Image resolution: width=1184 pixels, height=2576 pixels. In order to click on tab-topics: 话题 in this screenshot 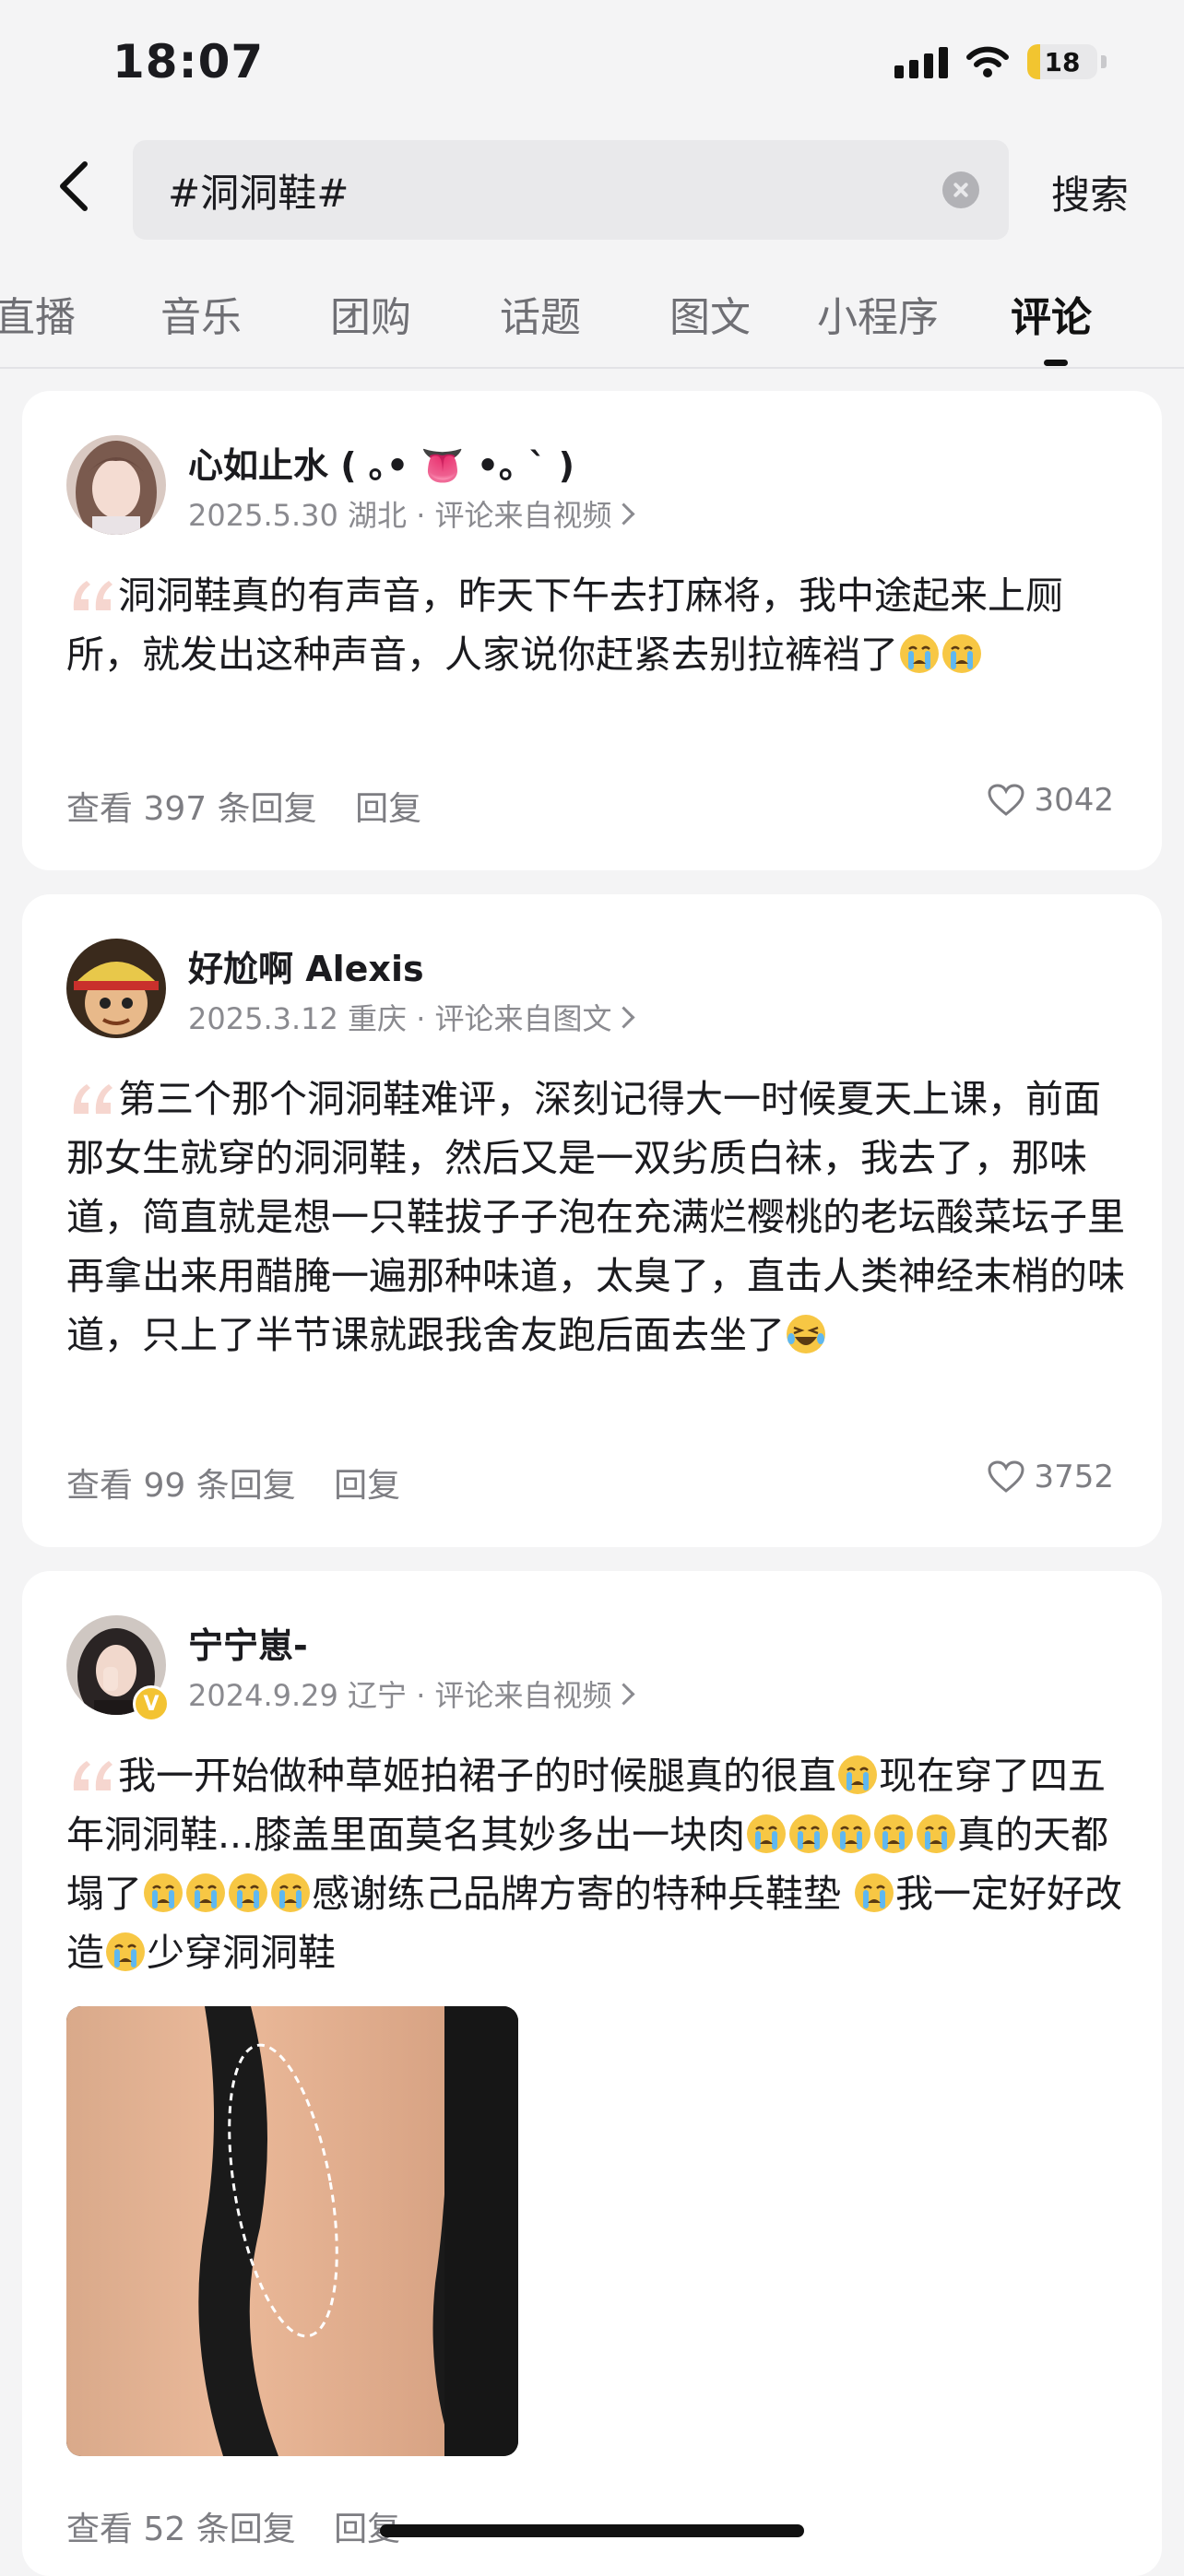, I will do `click(540, 313)`.